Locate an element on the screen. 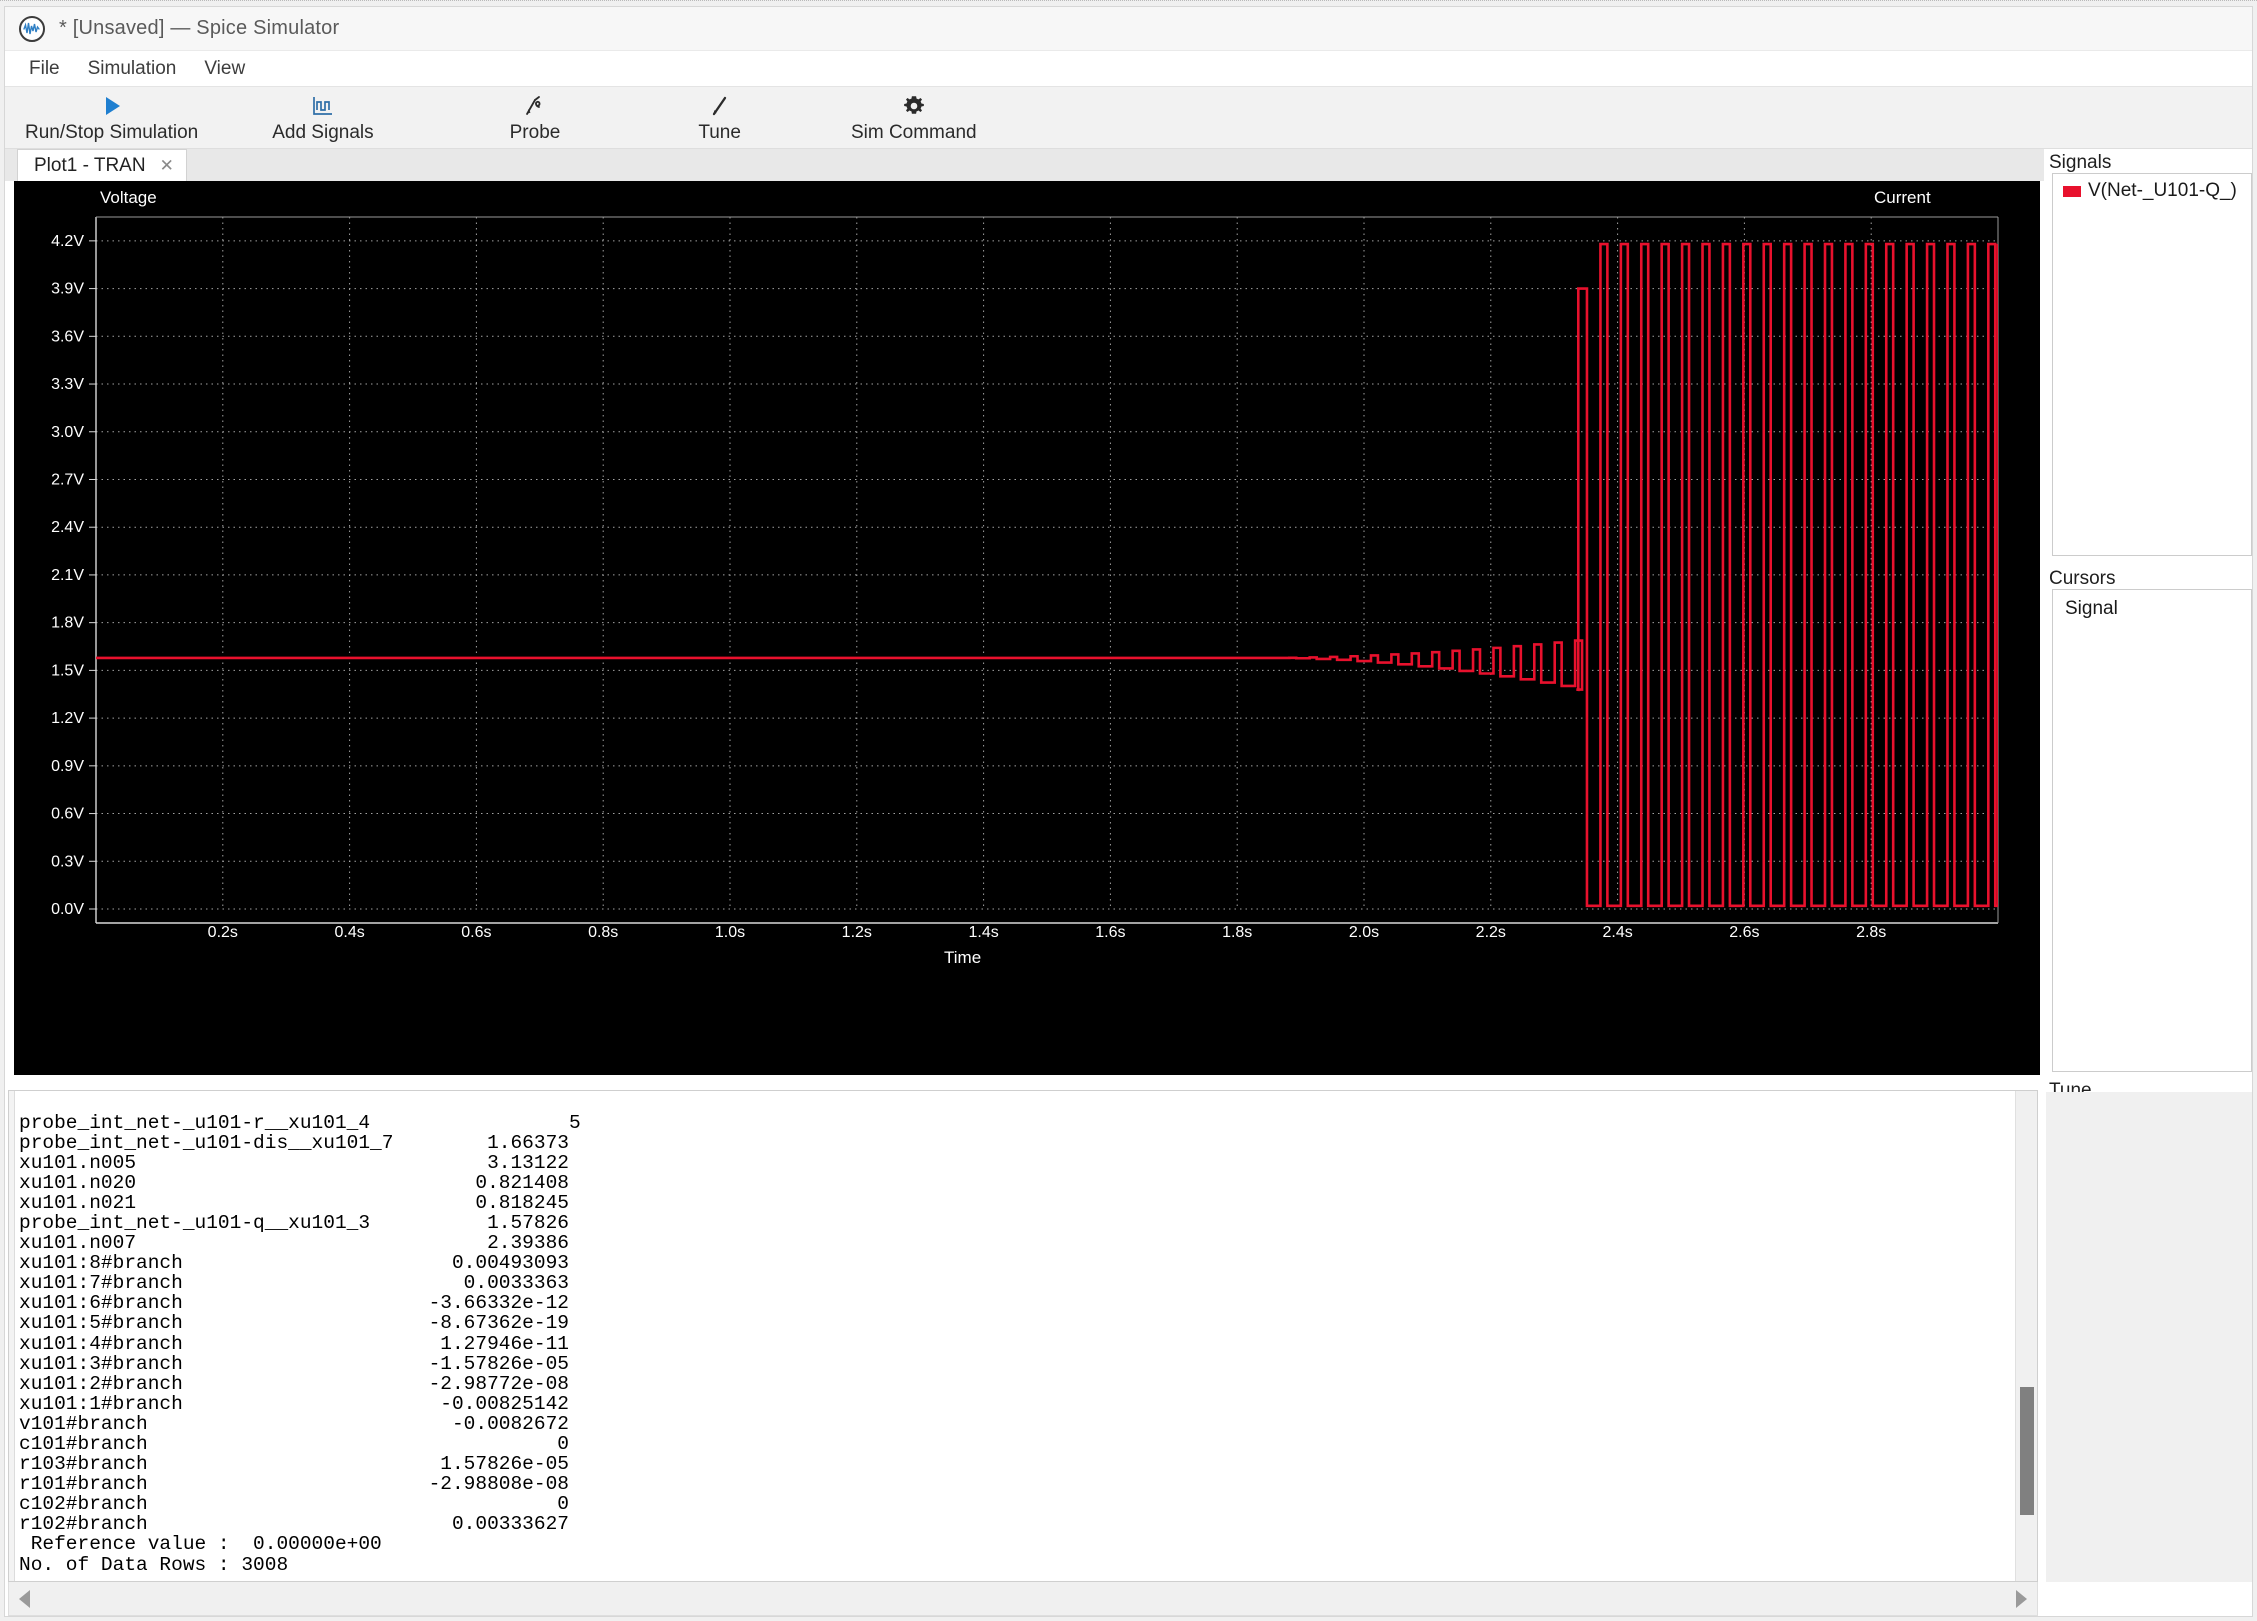  x-tick-label: 1.8s is located at coordinates (1237, 932).